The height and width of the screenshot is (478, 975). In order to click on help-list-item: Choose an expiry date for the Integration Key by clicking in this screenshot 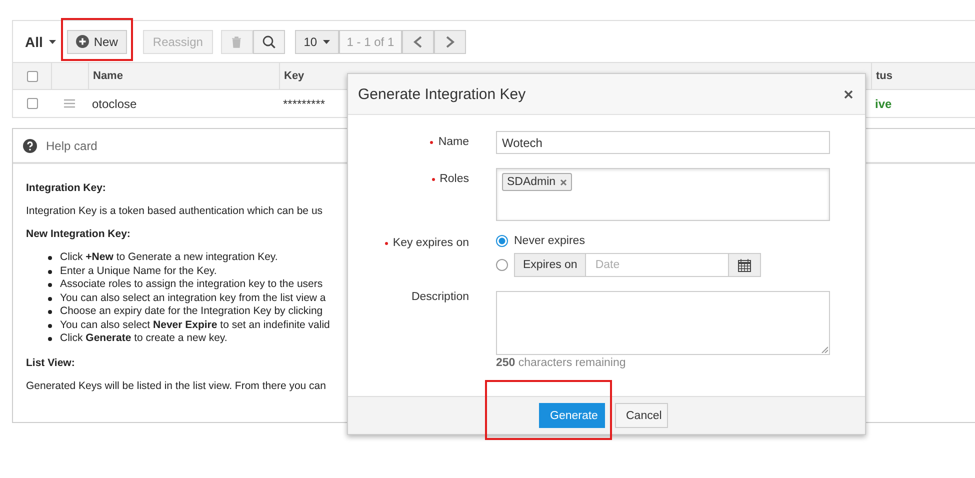, I will do `click(184, 311)`.